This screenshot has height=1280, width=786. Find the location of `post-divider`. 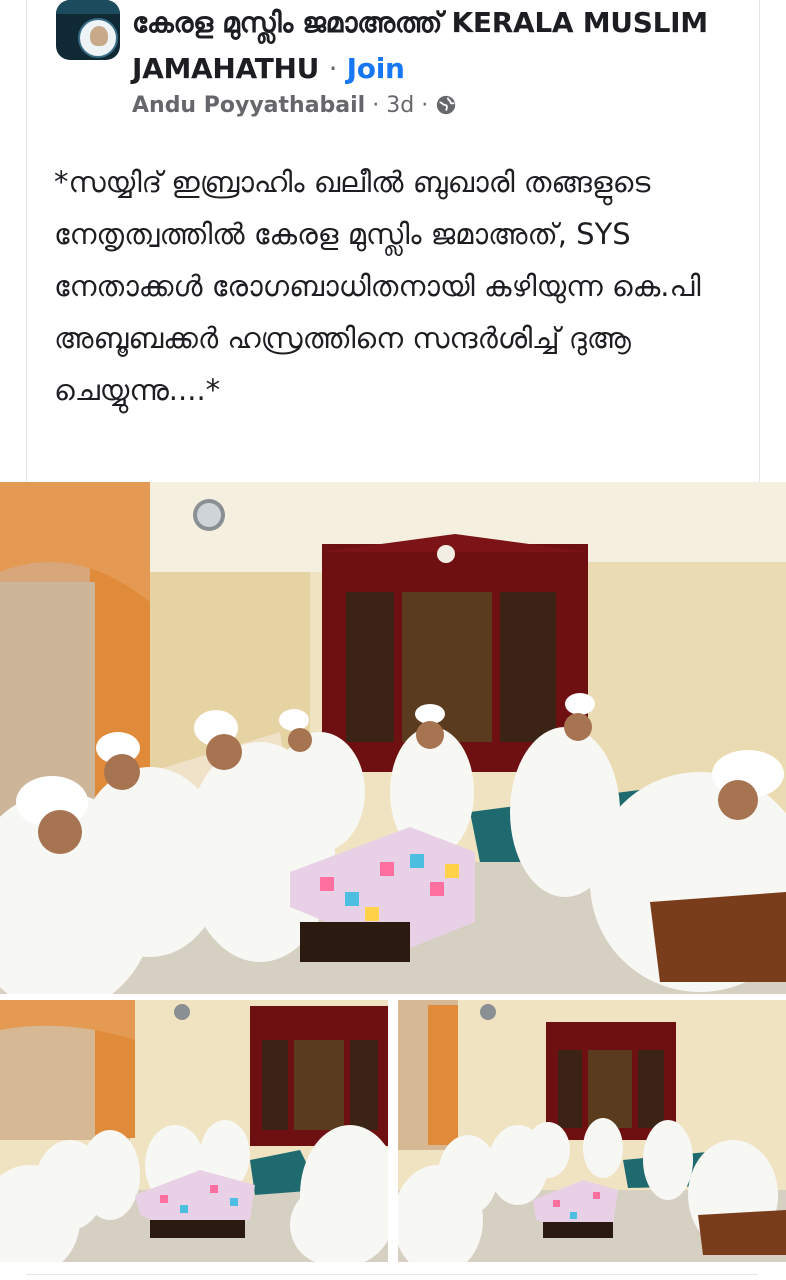

post-divider is located at coordinates (392, 1274).